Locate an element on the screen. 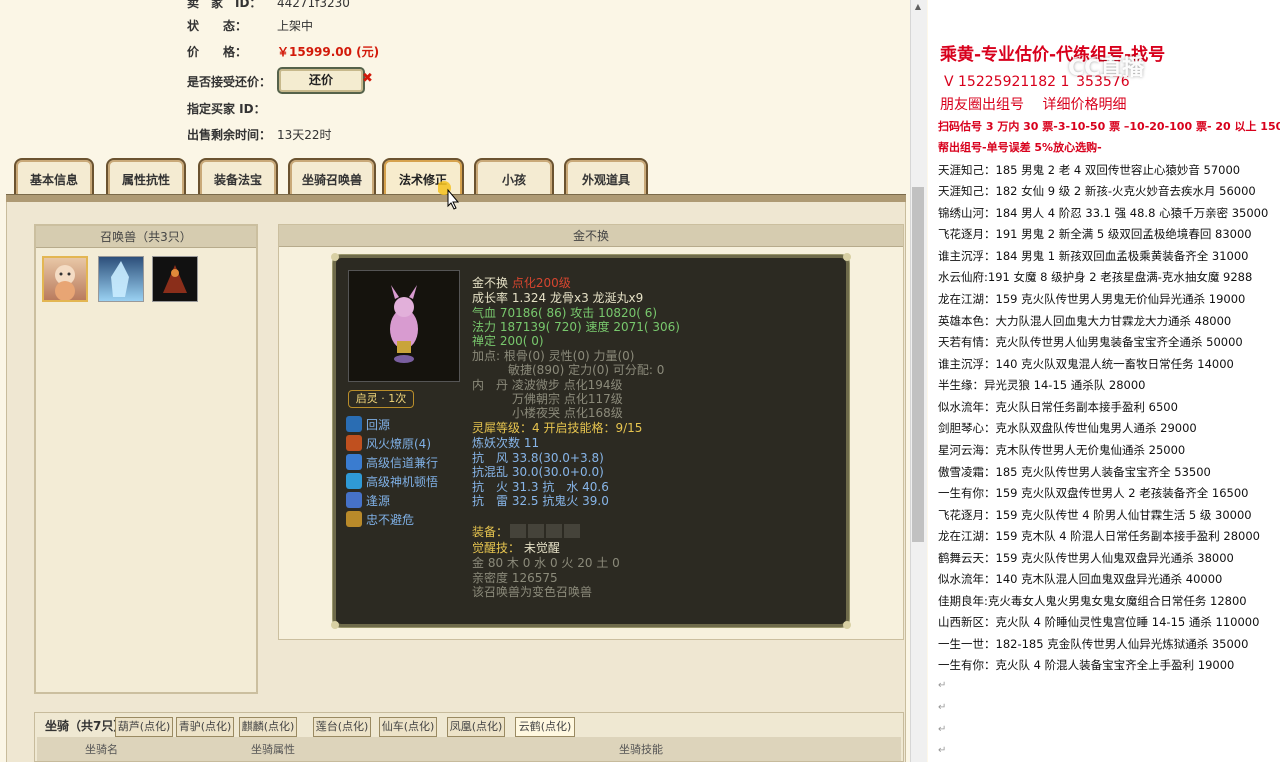 This screenshot has width=1280, height=762. mount-col-skill: 坐骑技能 is located at coordinates (641, 749).